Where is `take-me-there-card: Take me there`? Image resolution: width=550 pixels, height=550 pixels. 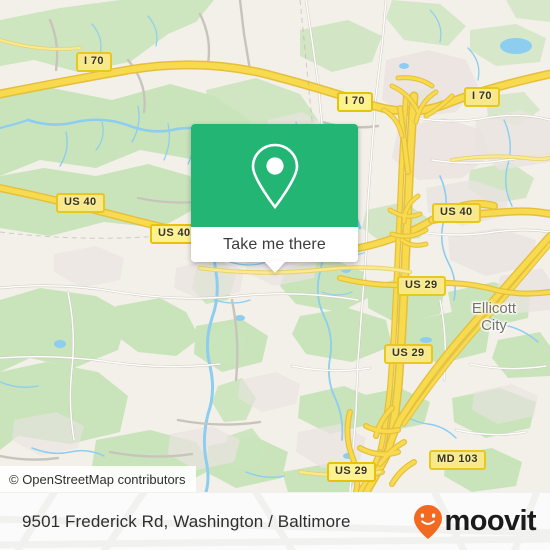
take-me-there-card: Take me there is located at coordinates (274, 198).